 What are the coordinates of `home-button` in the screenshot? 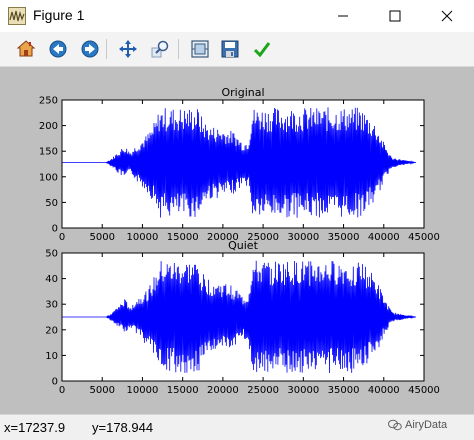 It's located at (26, 49).